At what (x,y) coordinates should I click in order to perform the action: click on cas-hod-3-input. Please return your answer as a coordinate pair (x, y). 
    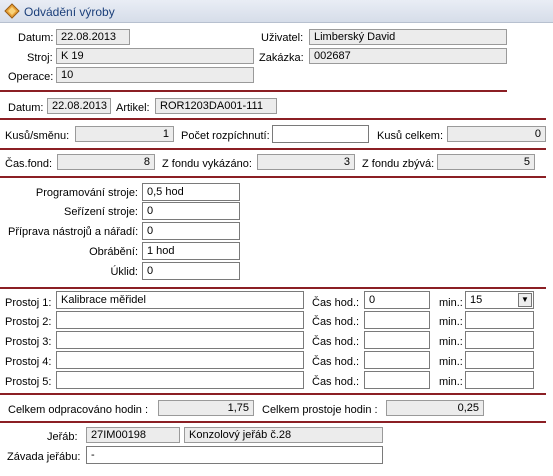
    Looking at the image, I should click on (397, 340).